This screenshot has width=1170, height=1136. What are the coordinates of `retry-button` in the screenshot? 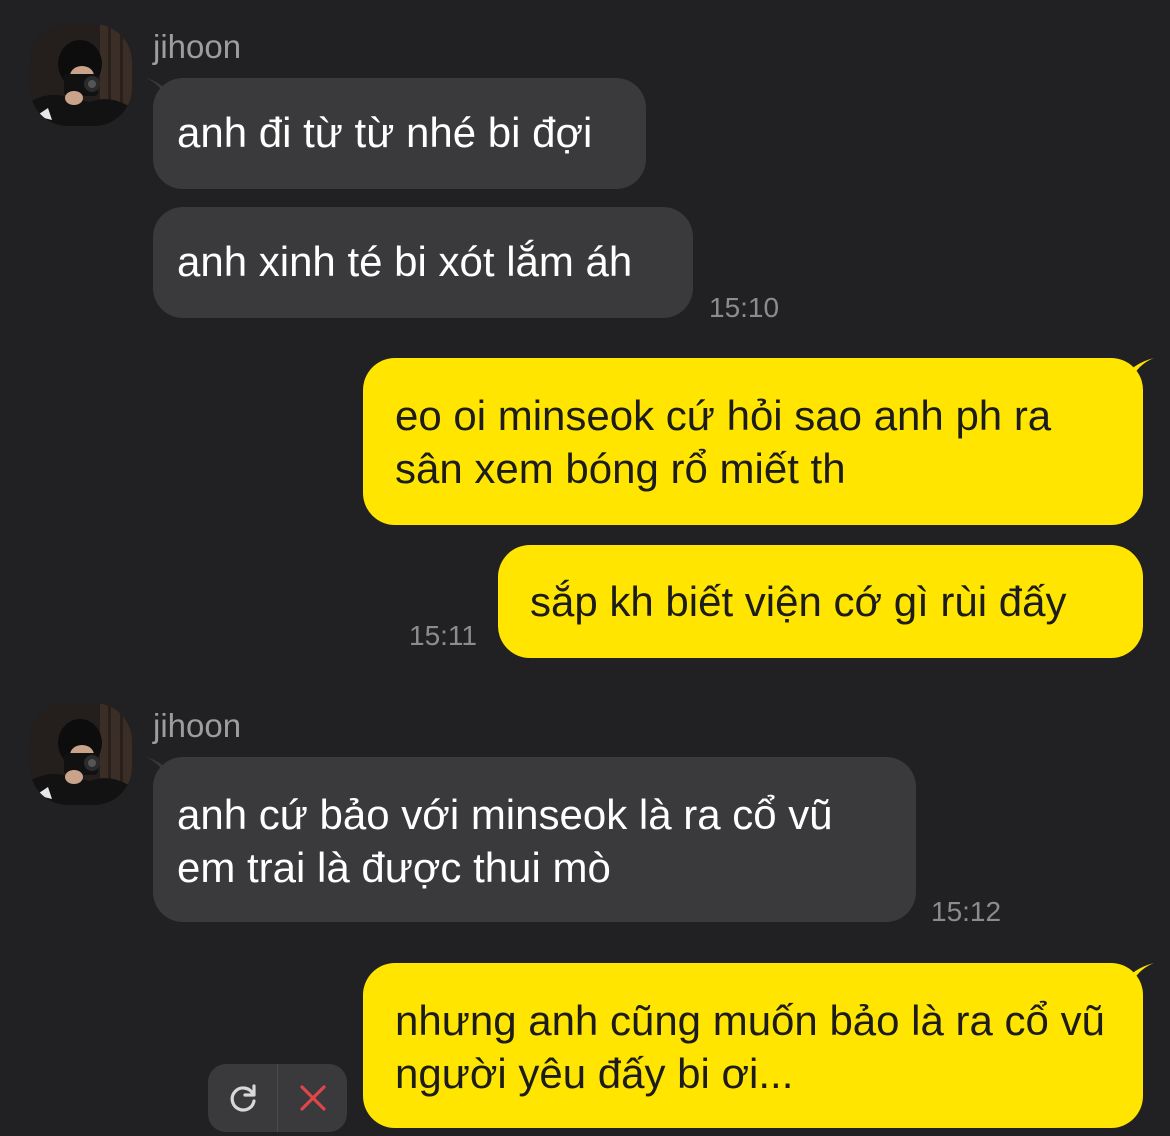 It's located at (242, 1098).